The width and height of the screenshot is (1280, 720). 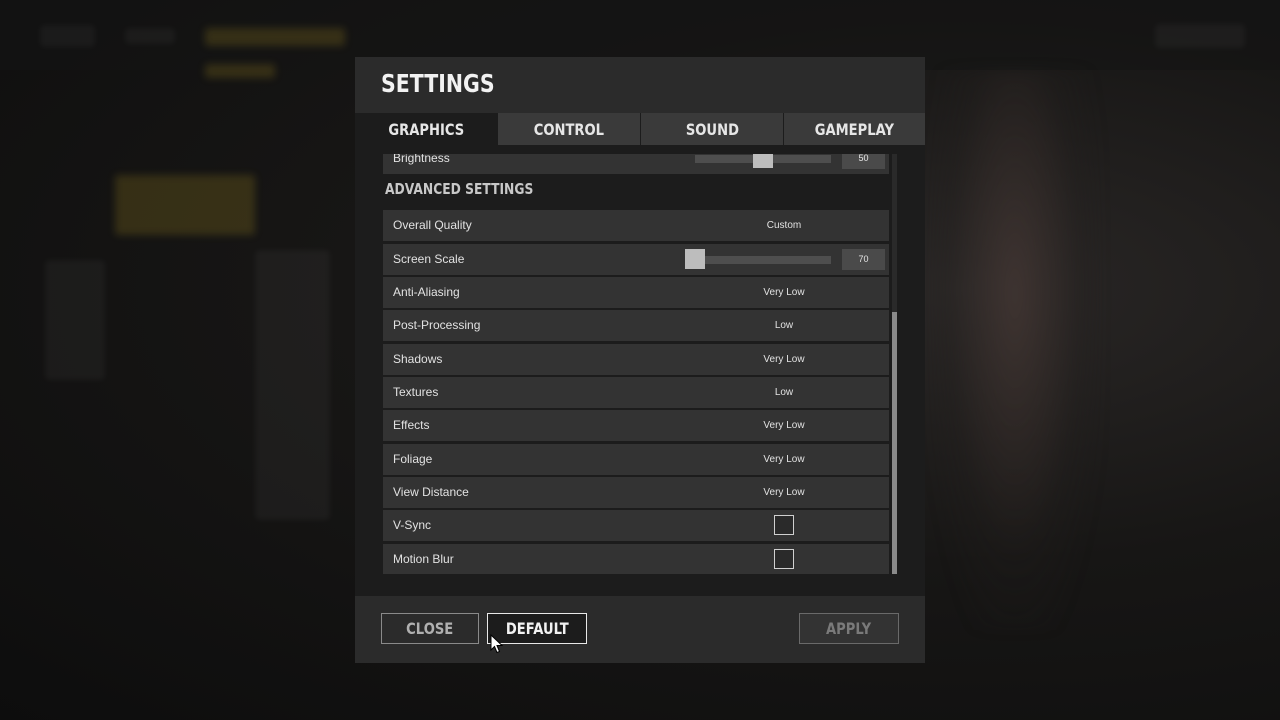 What do you see at coordinates (636, 525) in the screenshot?
I see `setting-row-vsync: V-Sync` at bounding box center [636, 525].